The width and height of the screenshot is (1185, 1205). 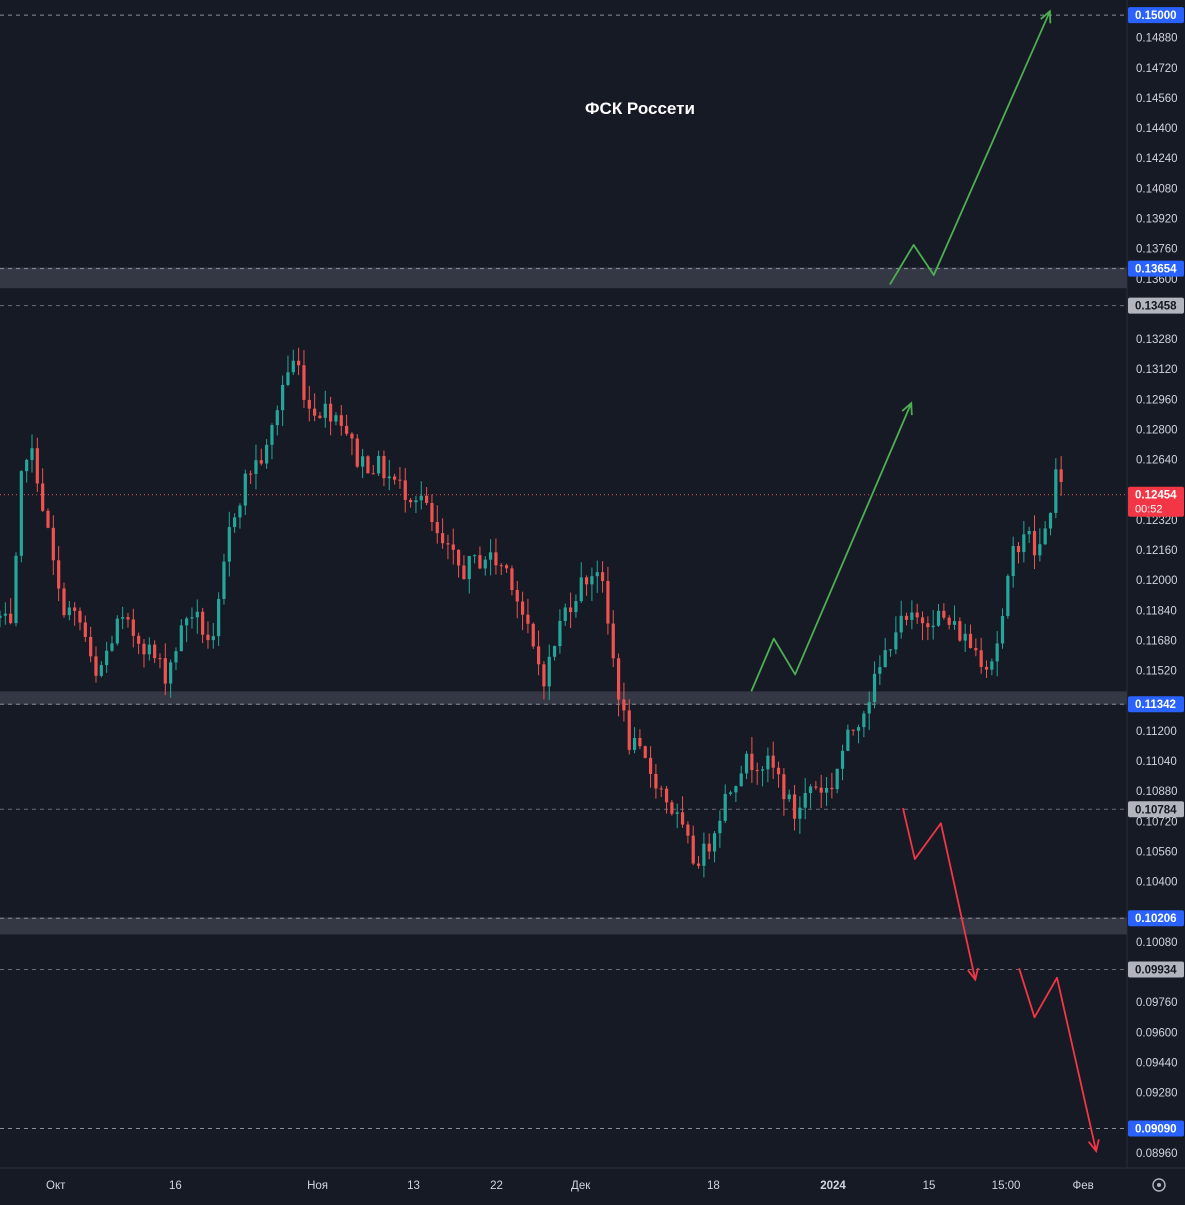 What do you see at coordinates (1157, 551) in the screenshot?
I see `price-tick-label: 0.12160` at bounding box center [1157, 551].